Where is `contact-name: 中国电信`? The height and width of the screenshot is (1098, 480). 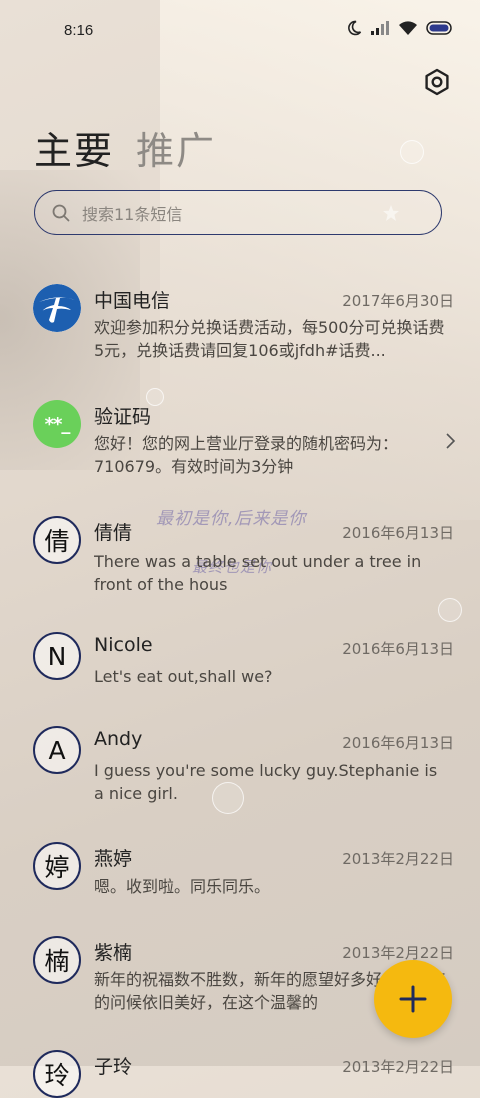 contact-name: 中国电信 is located at coordinates (132, 301).